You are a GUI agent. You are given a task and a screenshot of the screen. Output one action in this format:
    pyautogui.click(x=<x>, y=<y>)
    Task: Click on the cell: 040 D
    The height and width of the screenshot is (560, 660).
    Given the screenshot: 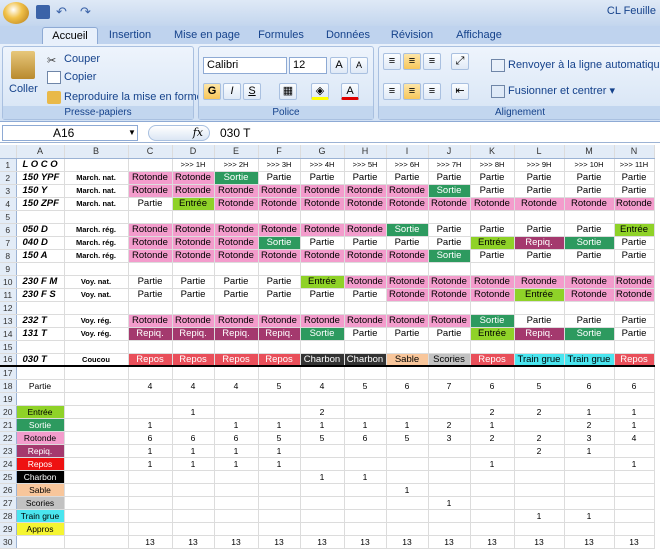 What is the action you would take?
    pyautogui.click(x=40, y=243)
    